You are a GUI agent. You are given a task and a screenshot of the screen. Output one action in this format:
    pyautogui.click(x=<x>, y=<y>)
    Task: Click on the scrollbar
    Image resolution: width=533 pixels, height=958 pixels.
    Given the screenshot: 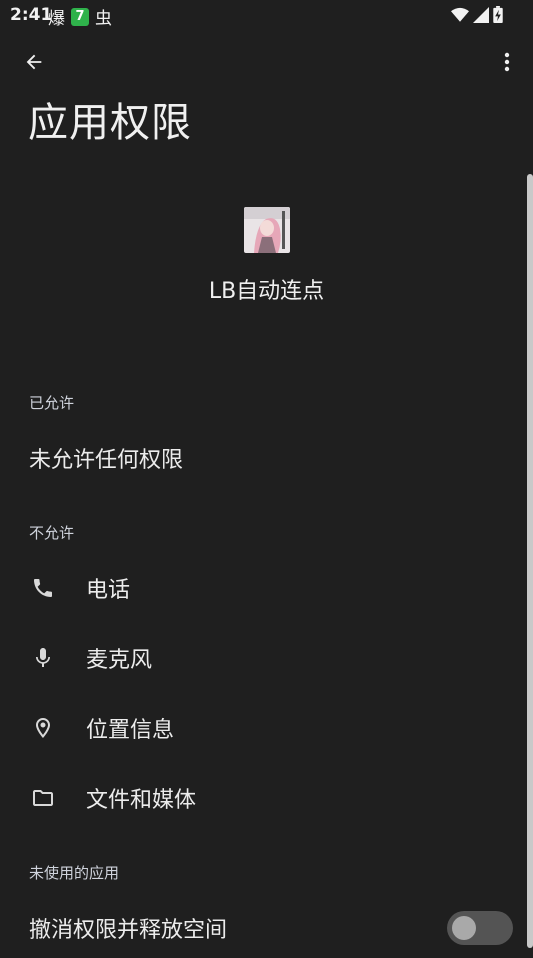 What is the action you would take?
    pyautogui.click(x=530, y=561)
    